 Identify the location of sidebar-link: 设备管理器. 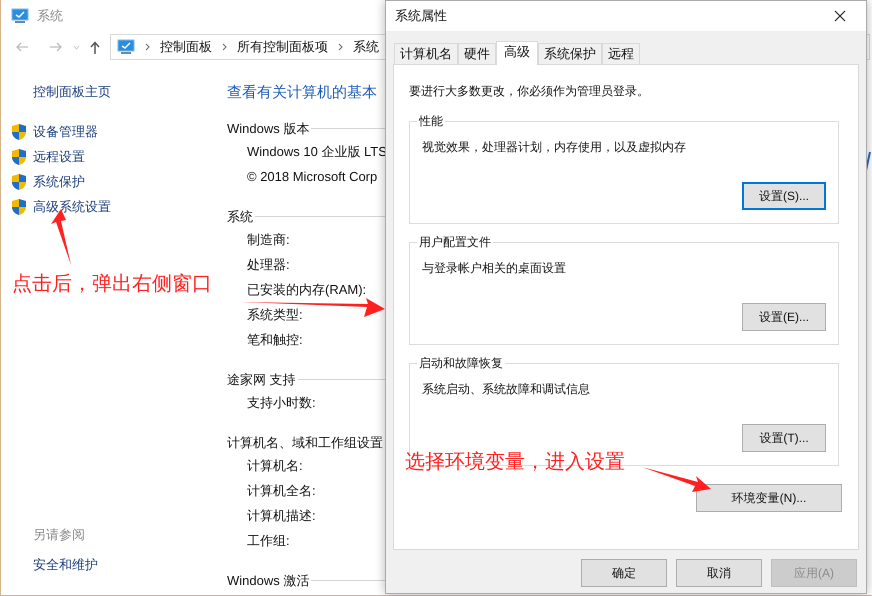
(65, 132).